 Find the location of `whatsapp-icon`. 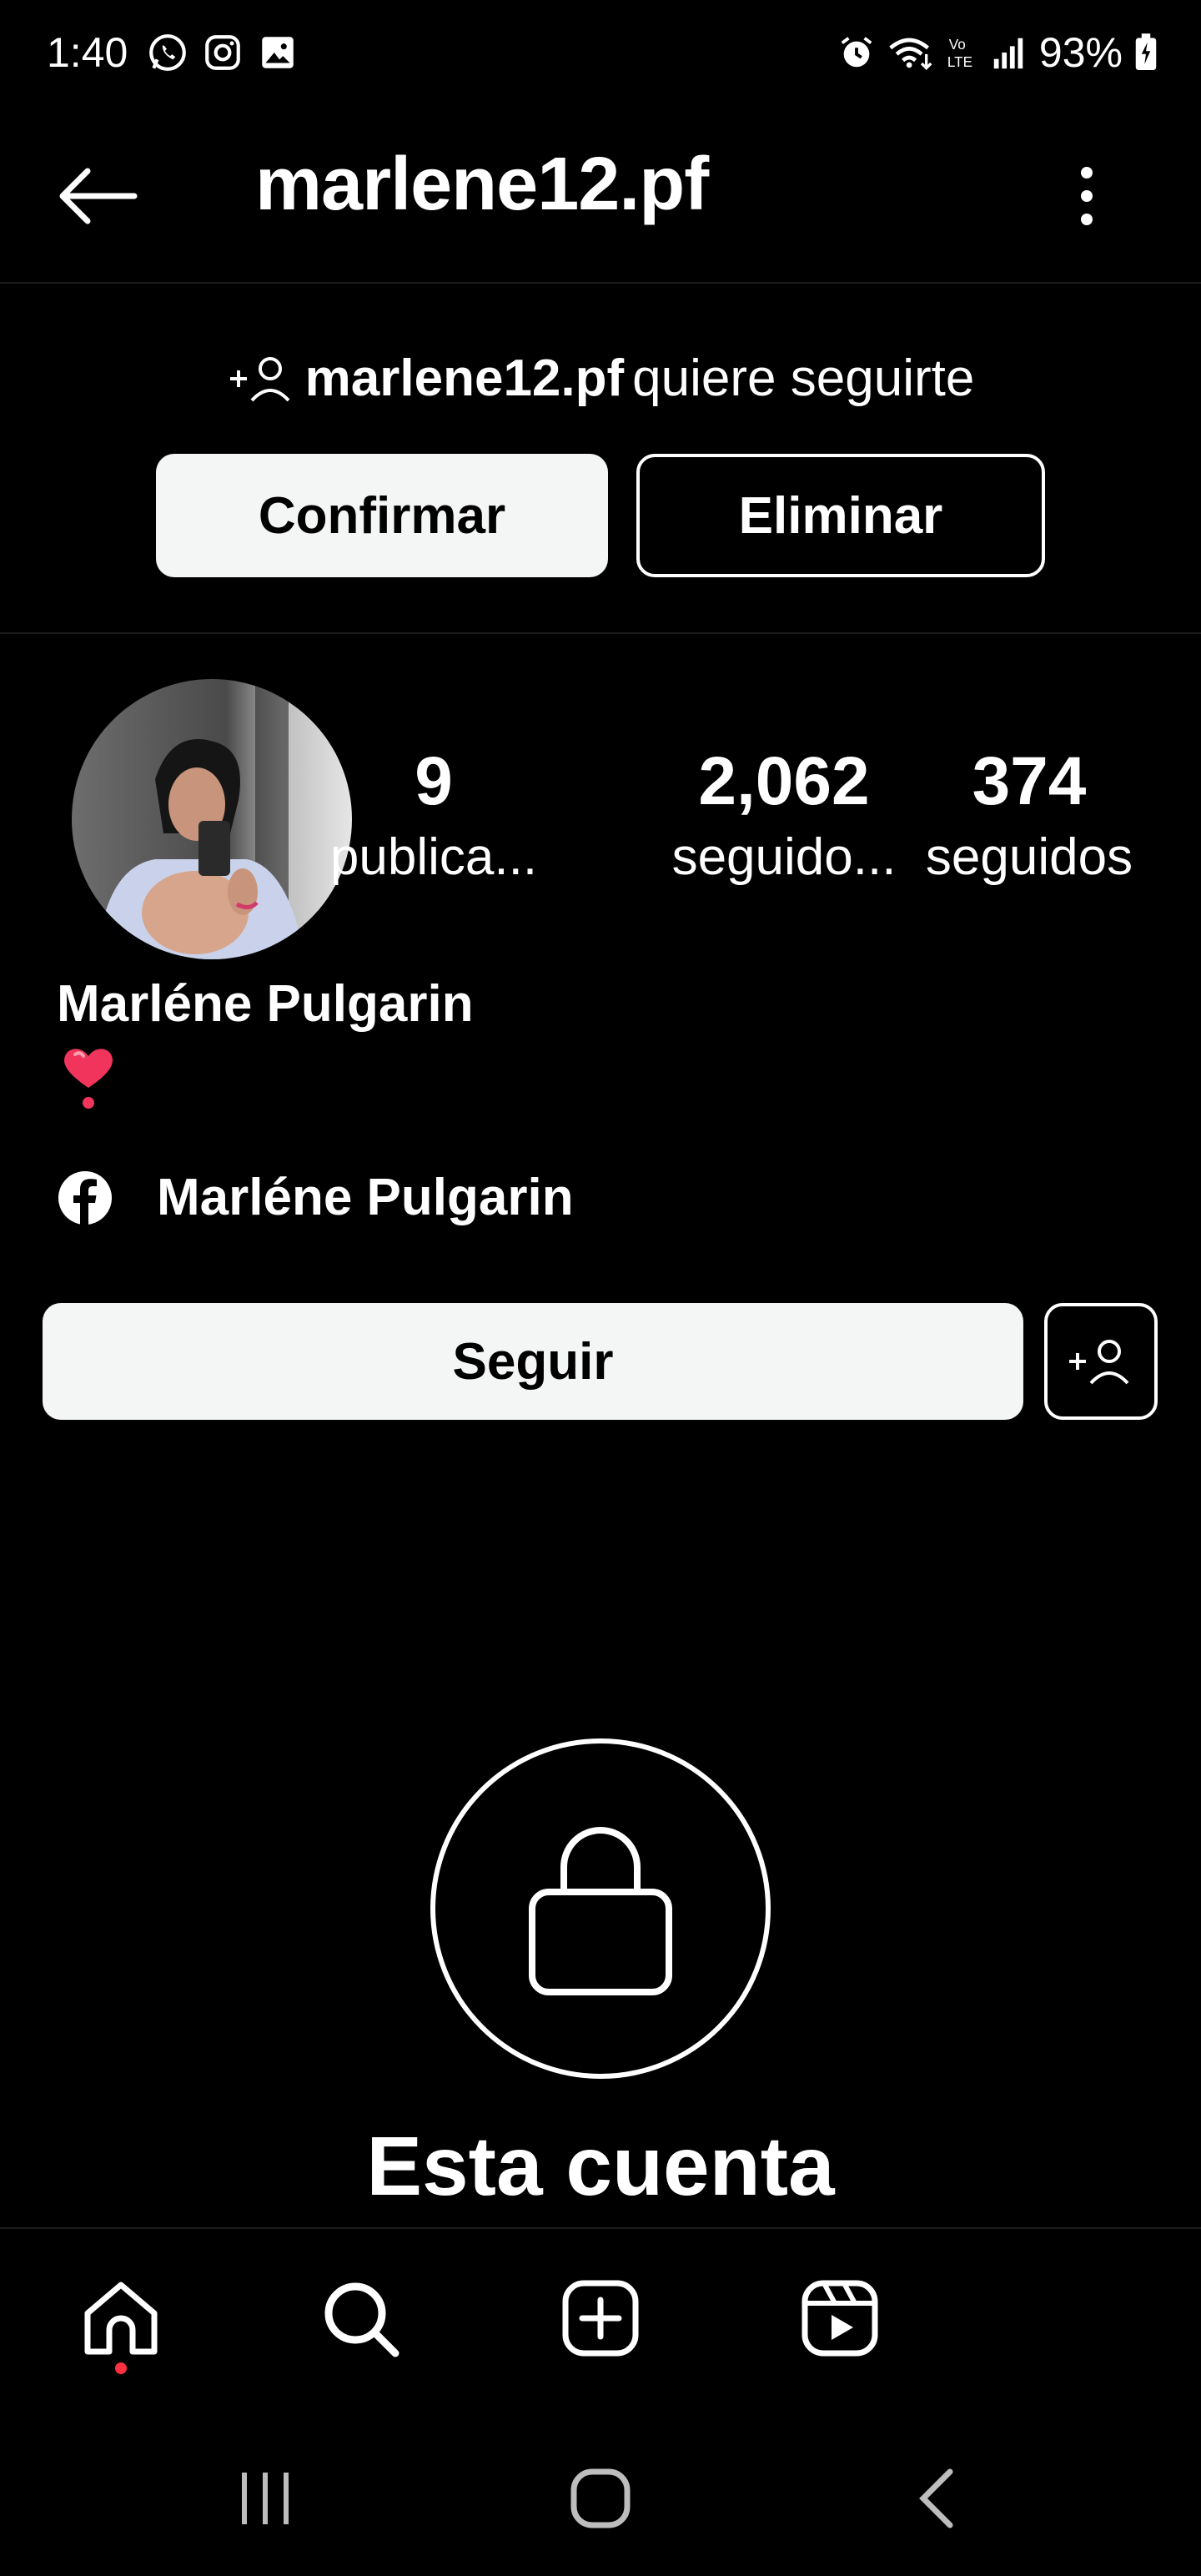

whatsapp-icon is located at coordinates (168, 52).